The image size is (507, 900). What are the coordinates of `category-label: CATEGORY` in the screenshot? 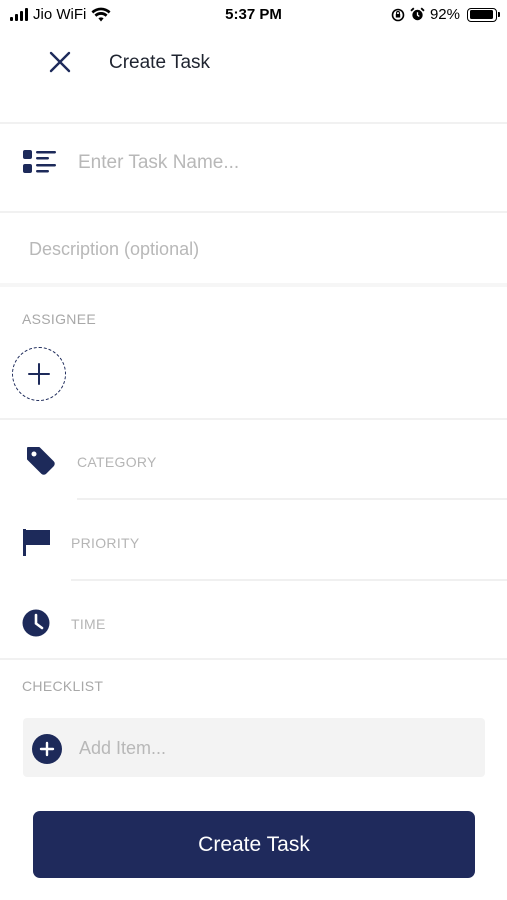 It's located at (117, 462).